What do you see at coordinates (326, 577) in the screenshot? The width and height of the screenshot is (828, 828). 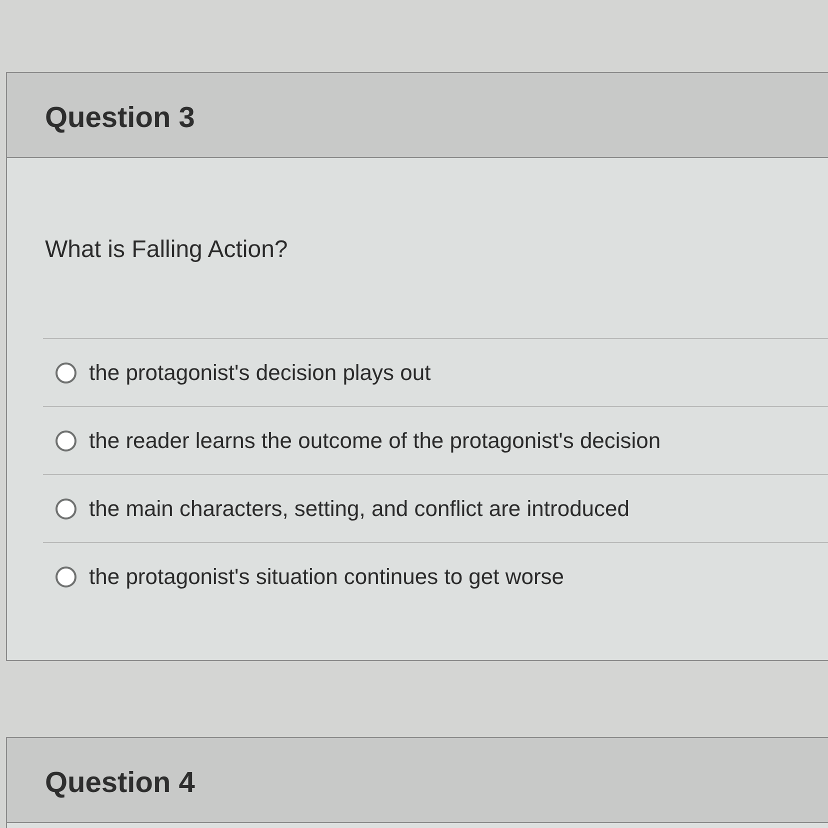 I see `answer-text: the protagonist's situation continues to get worse` at bounding box center [326, 577].